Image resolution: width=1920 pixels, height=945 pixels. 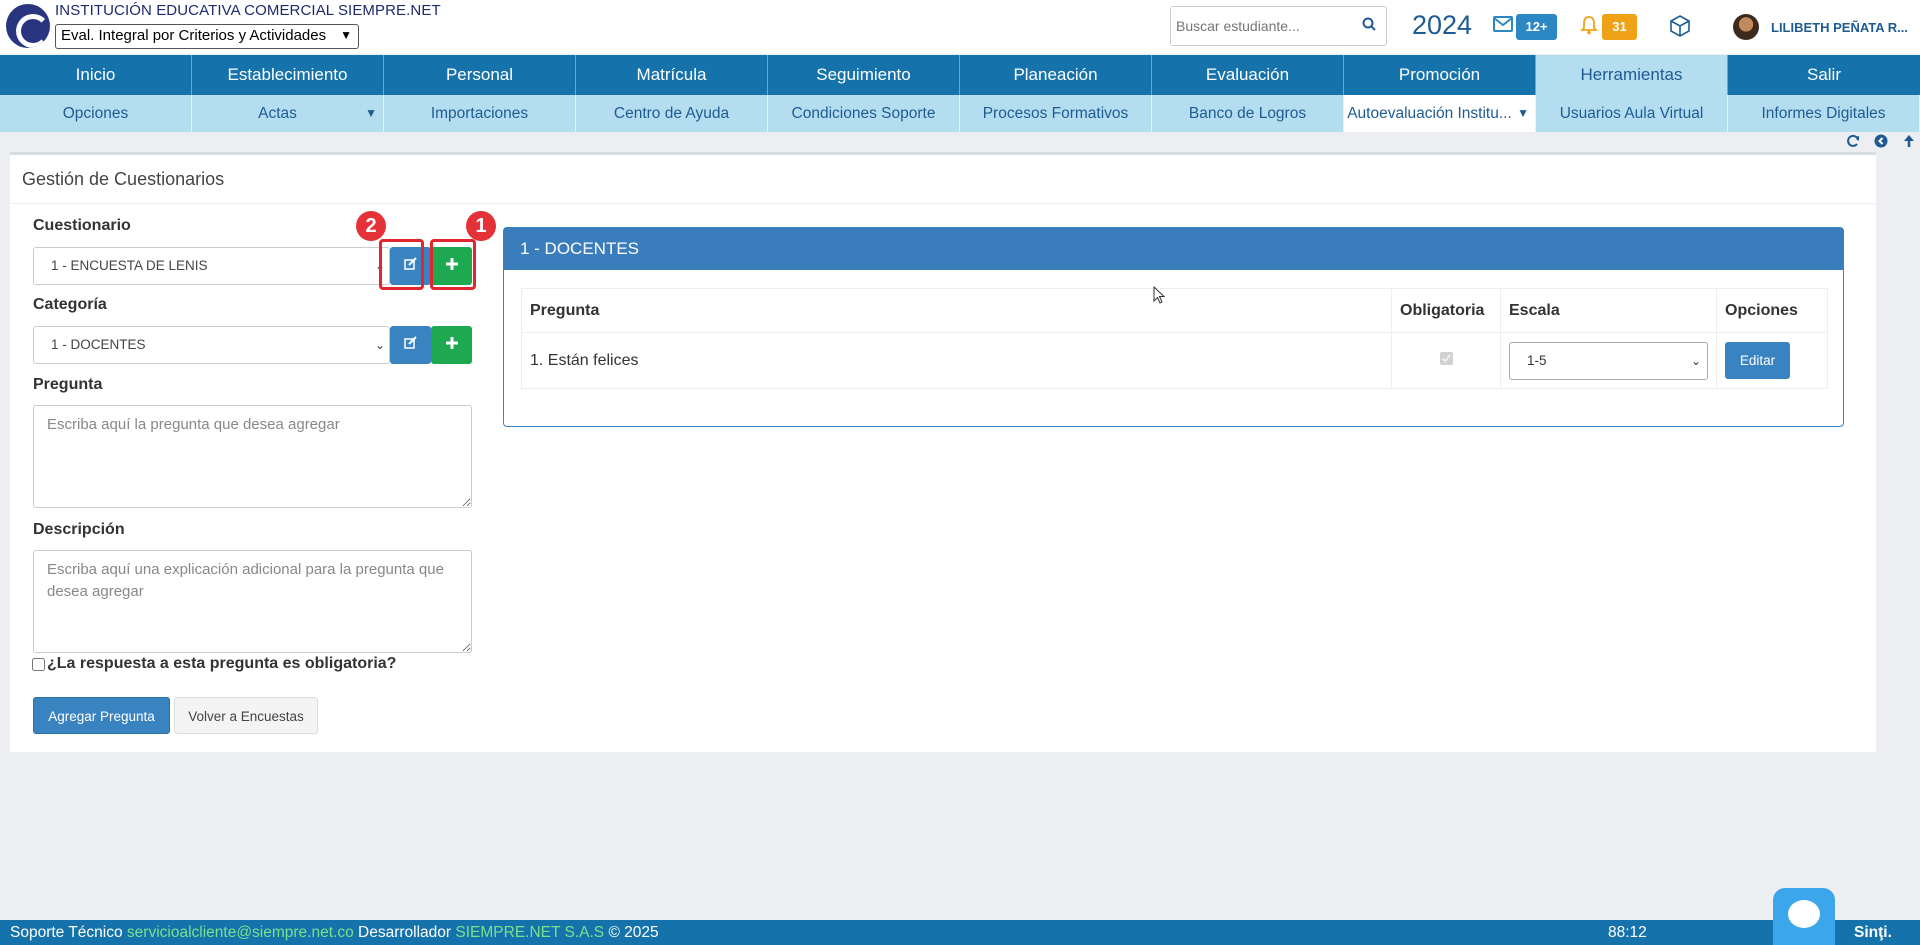 I want to click on description-textarea, so click(x=252, y=601).